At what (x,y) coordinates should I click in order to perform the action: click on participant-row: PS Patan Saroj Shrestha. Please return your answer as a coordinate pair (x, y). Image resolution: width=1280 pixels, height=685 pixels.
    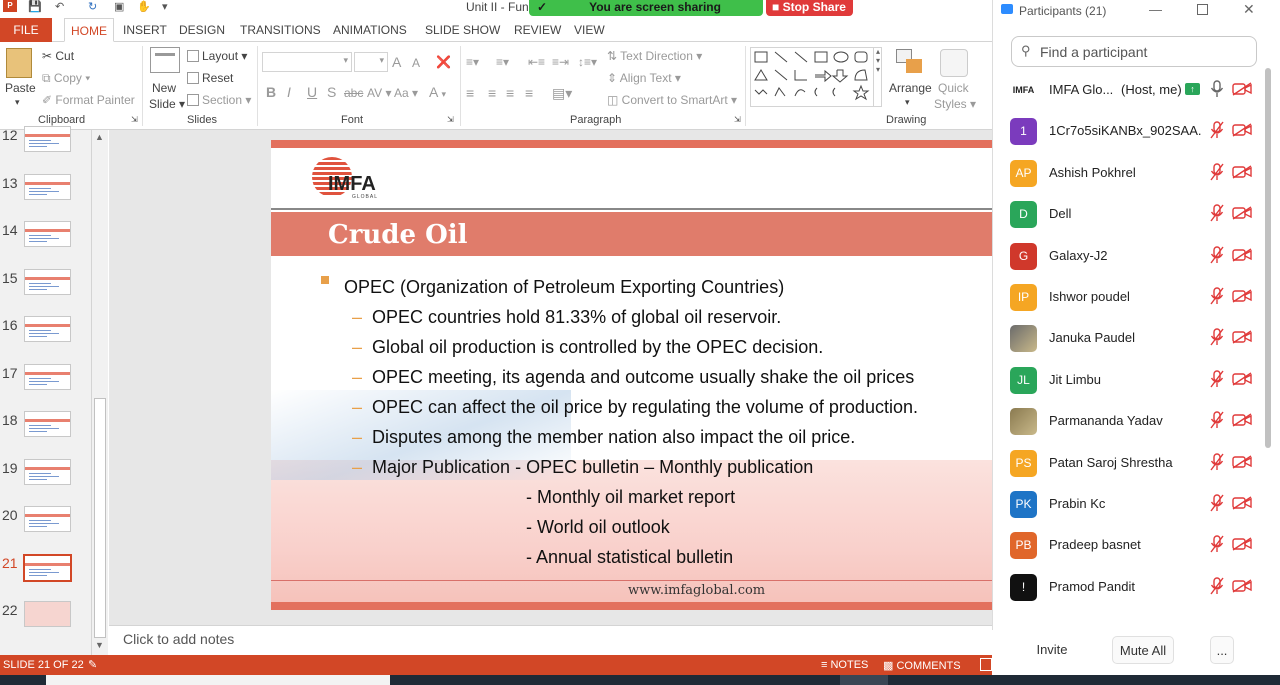
    Looking at the image, I should click on (1135, 465).